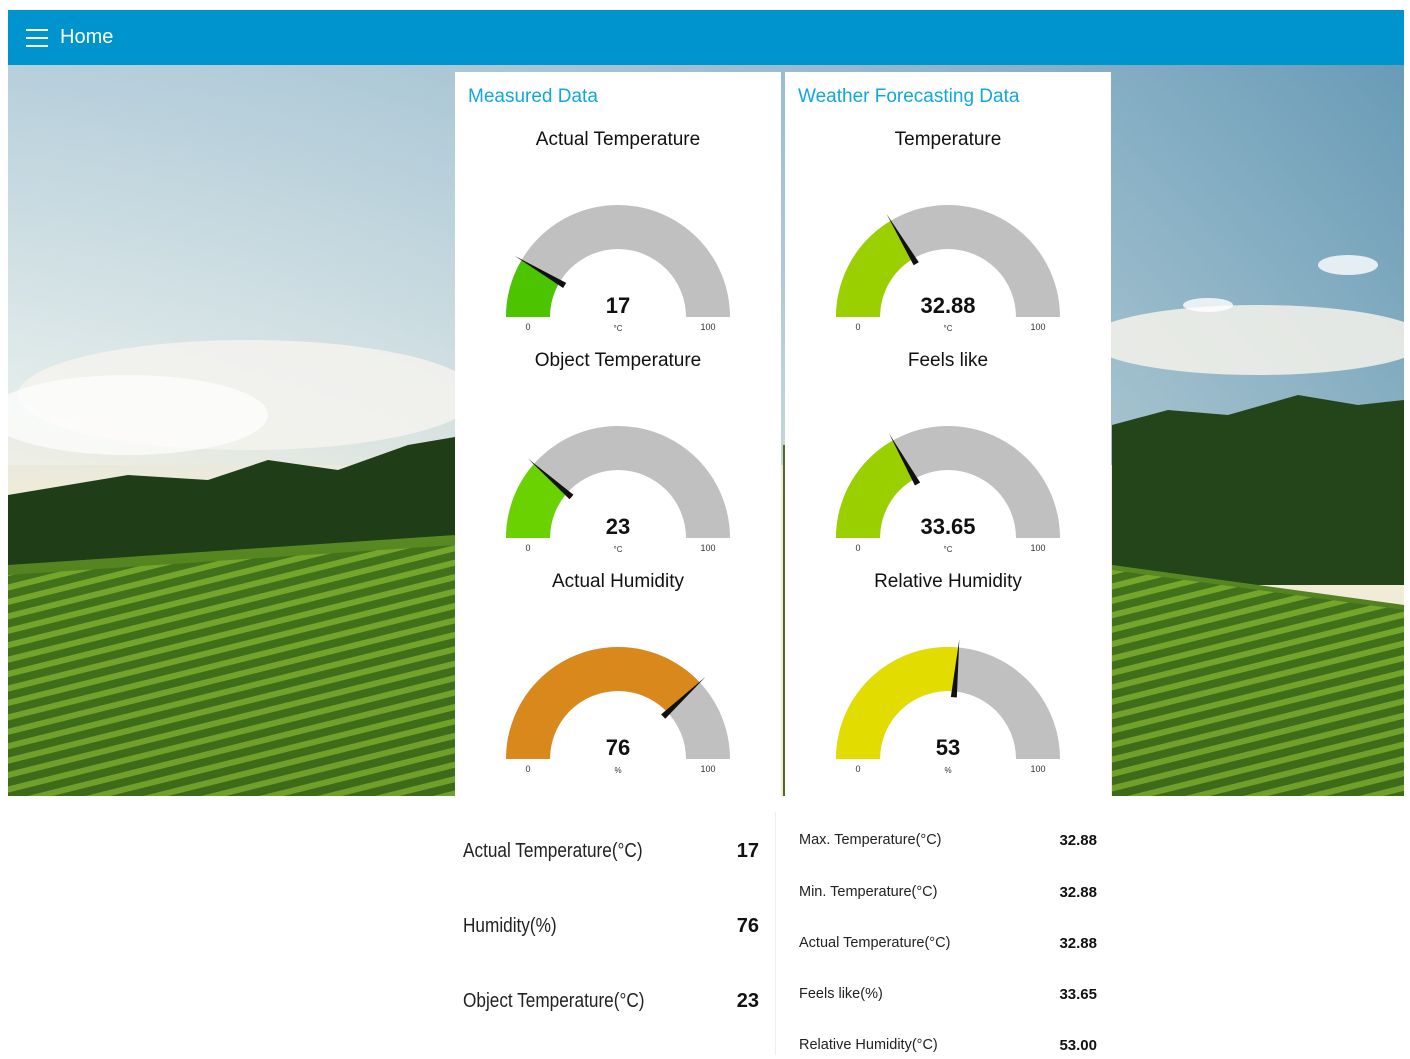  Describe the element at coordinates (1078, 1045) in the screenshot. I see `row-value: 53.00` at that location.